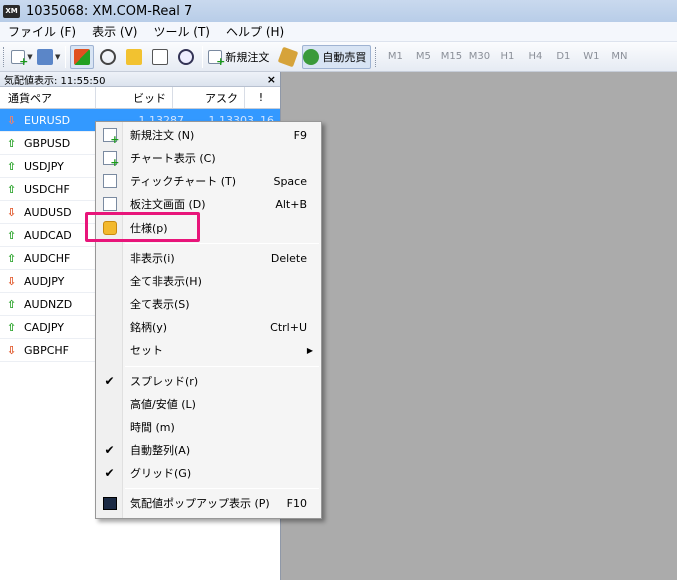 This screenshot has height=580, width=677. I want to click on timeframe-w1: W1, so click(591, 56).